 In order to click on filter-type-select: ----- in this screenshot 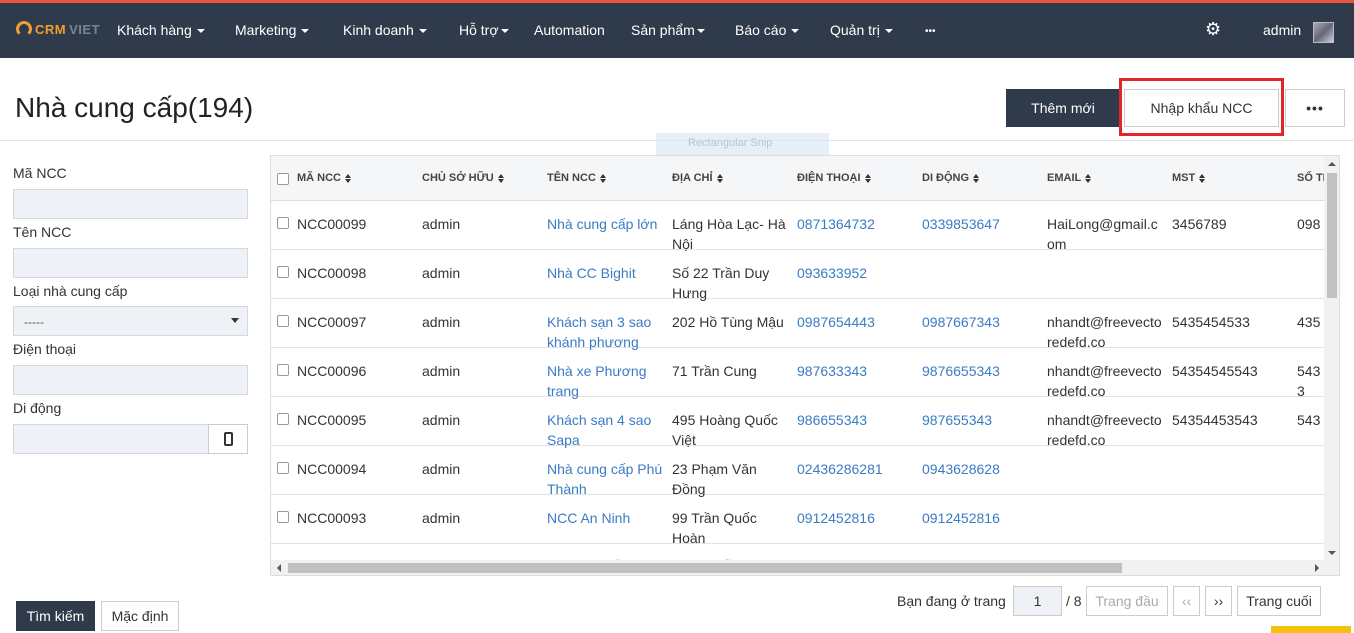, I will do `click(130, 321)`.